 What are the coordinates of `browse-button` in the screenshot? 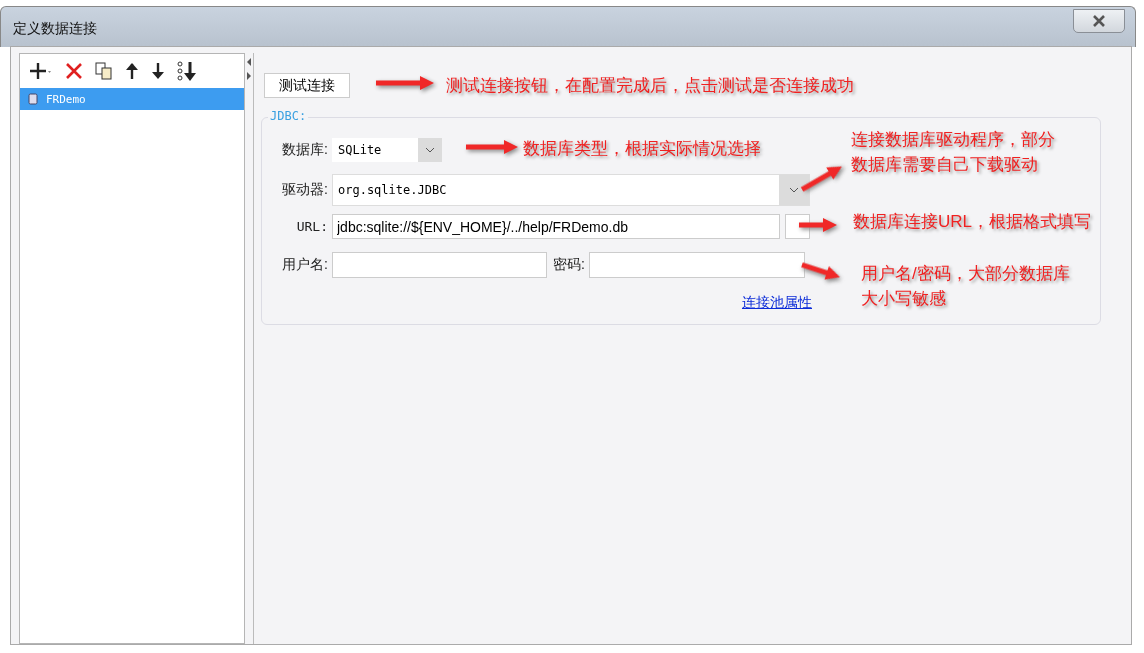 It's located at (797, 226).